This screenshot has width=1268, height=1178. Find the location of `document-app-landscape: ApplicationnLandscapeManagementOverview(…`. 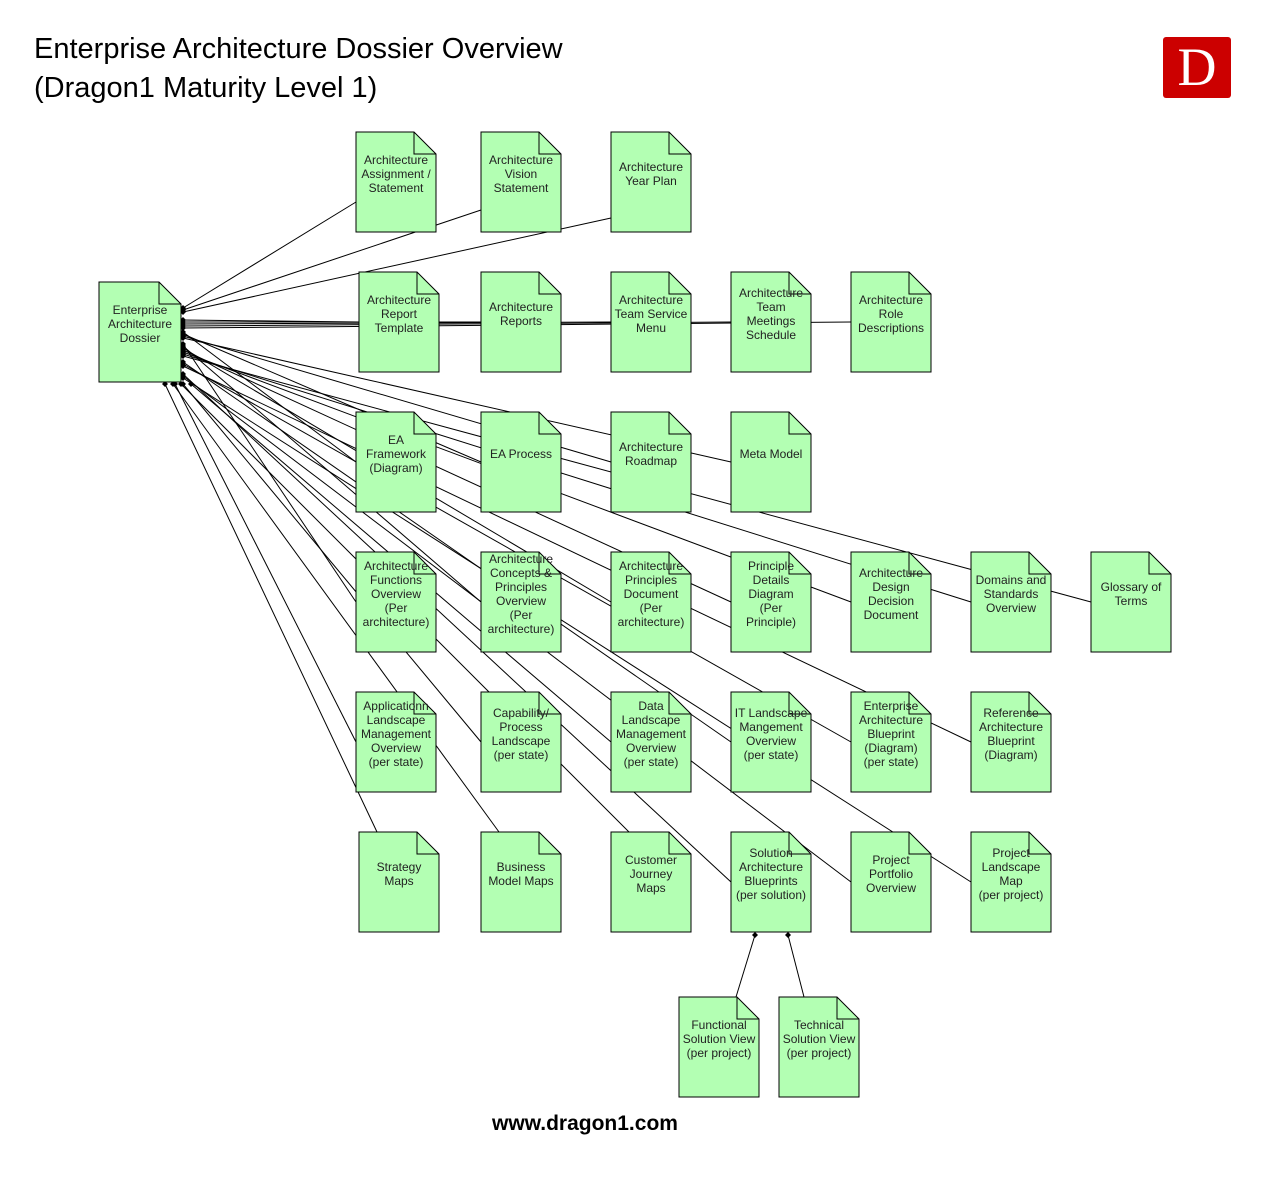

document-app-landscape: ApplicationnLandscapeManagementOverview(… is located at coordinates (396, 742).